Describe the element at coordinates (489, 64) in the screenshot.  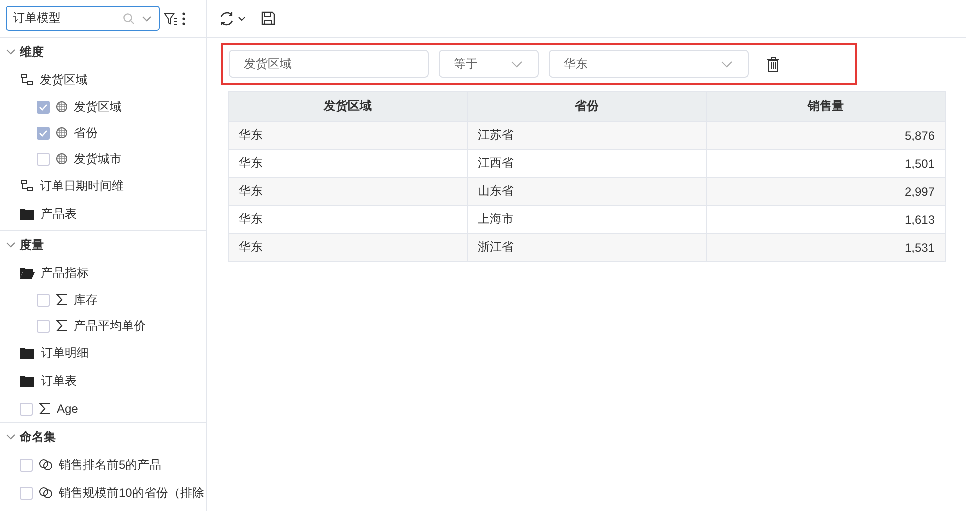
I see `operator-select: 等于` at that location.